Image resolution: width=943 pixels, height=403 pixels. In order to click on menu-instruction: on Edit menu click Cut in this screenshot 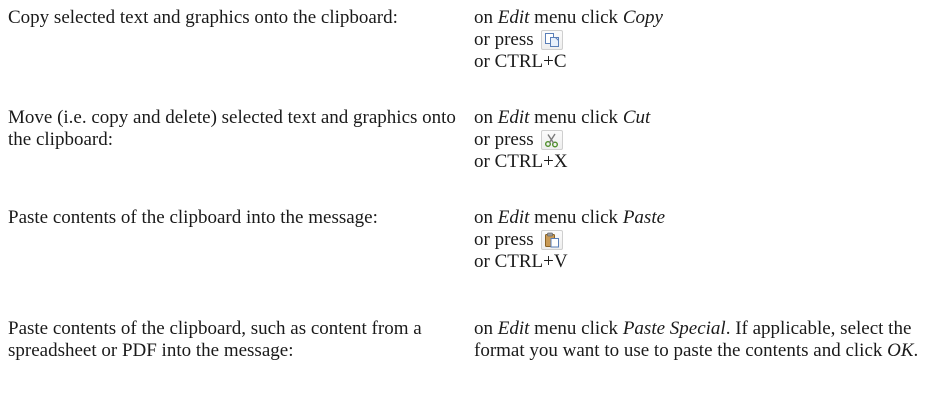, I will do `click(708, 118)`.